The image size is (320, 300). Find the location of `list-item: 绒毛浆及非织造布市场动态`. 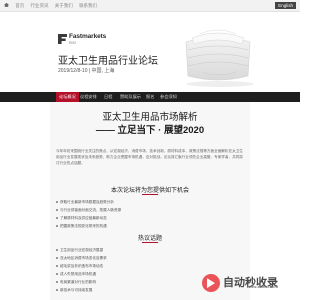

list-item: 绒毛浆及非织造布市场动态 is located at coordinates (150, 266).